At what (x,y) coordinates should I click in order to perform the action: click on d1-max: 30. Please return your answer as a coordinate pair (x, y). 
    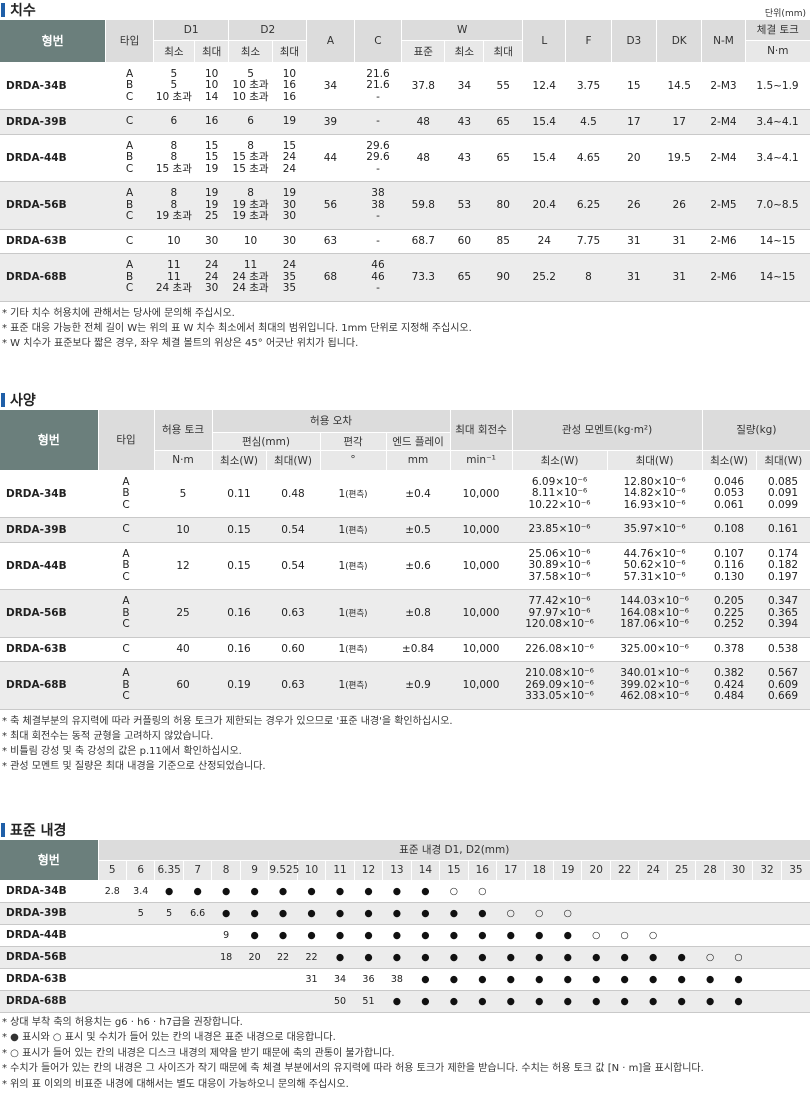
    Looking at the image, I should click on (211, 241).